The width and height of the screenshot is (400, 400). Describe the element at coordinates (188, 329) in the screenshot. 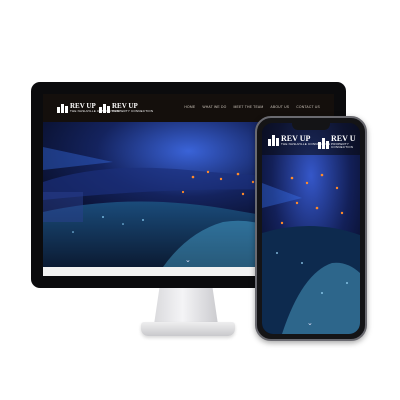

I see `monitor-stand-base` at that location.